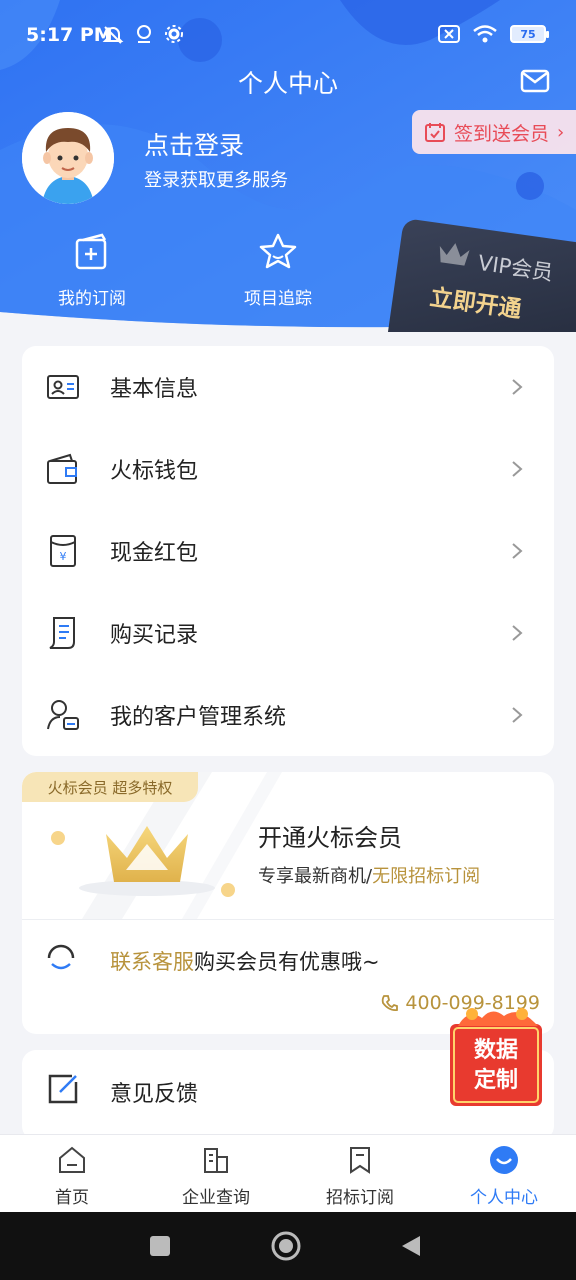 The image size is (576, 1280). I want to click on location-icon, so click(144, 34).